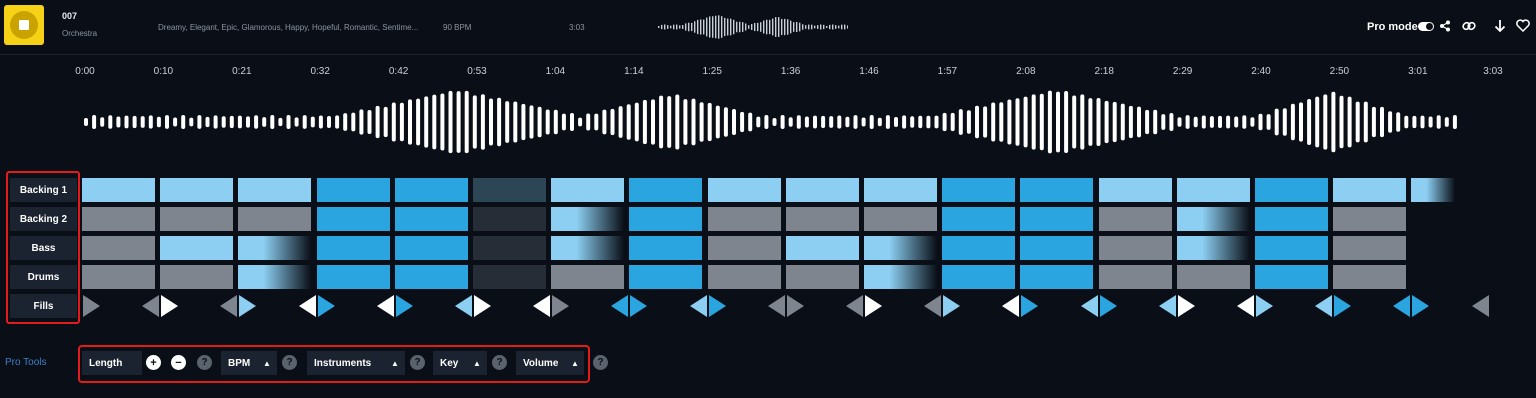 The height and width of the screenshot is (398, 1536). Describe the element at coordinates (499, 362) in the screenshot. I see `key-help-icon: ?` at that location.